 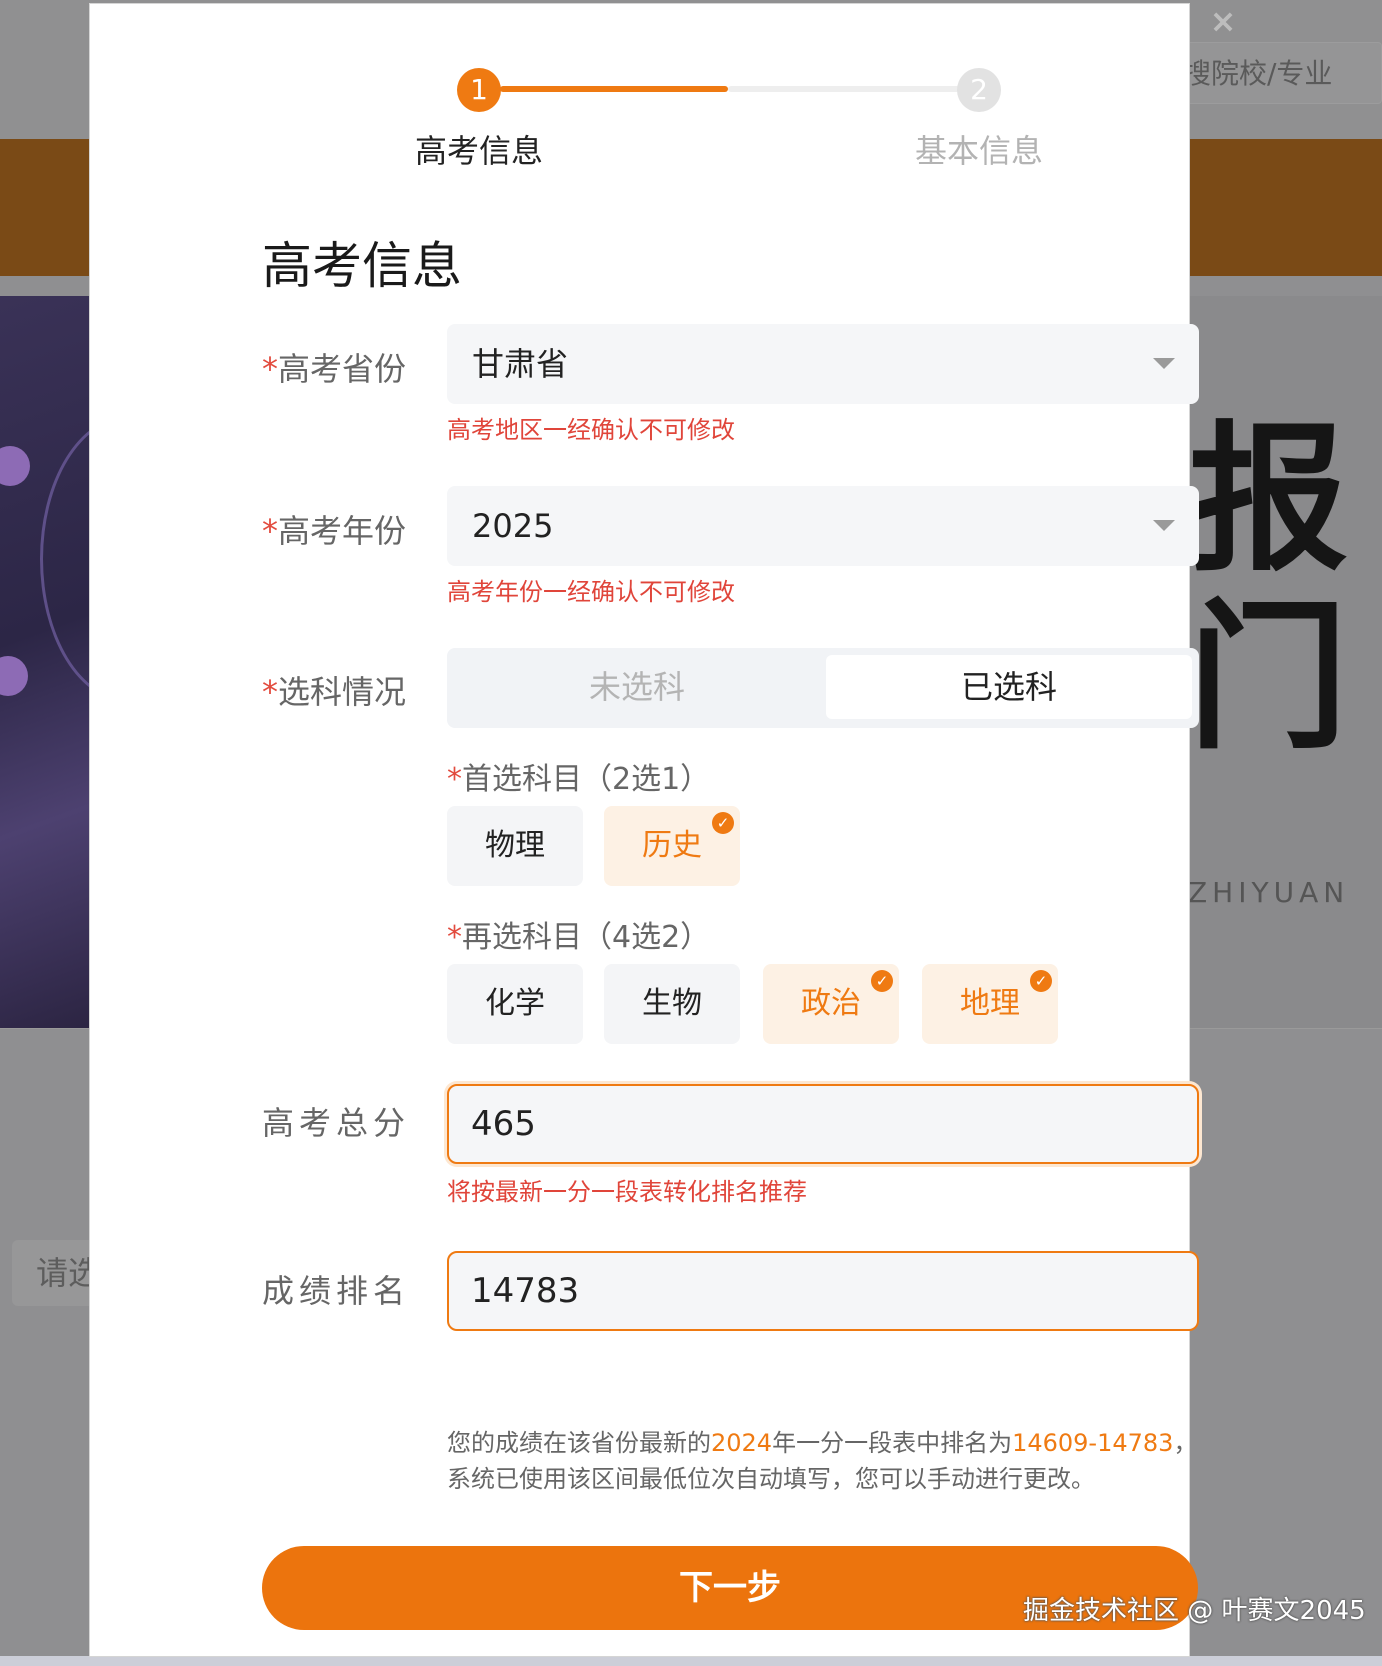 What do you see at coordinates (823, 1124) in the screenshot?
I see `total-score-input: 465` at bounding box center [823, 1124].